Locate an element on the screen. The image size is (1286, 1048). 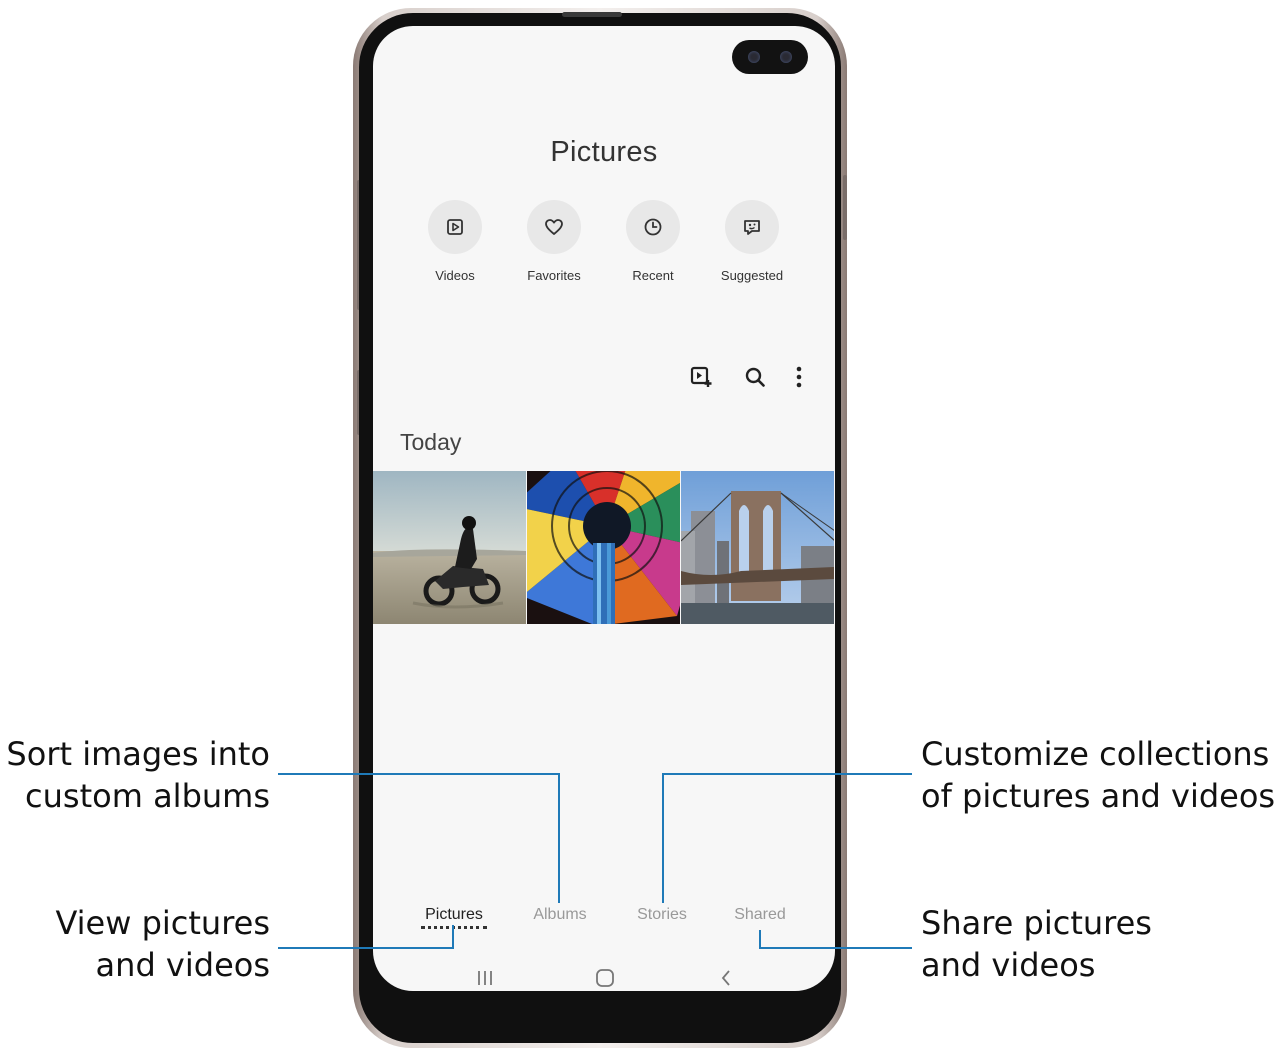
motorcycle-photo is located at coordinates (449, 547).